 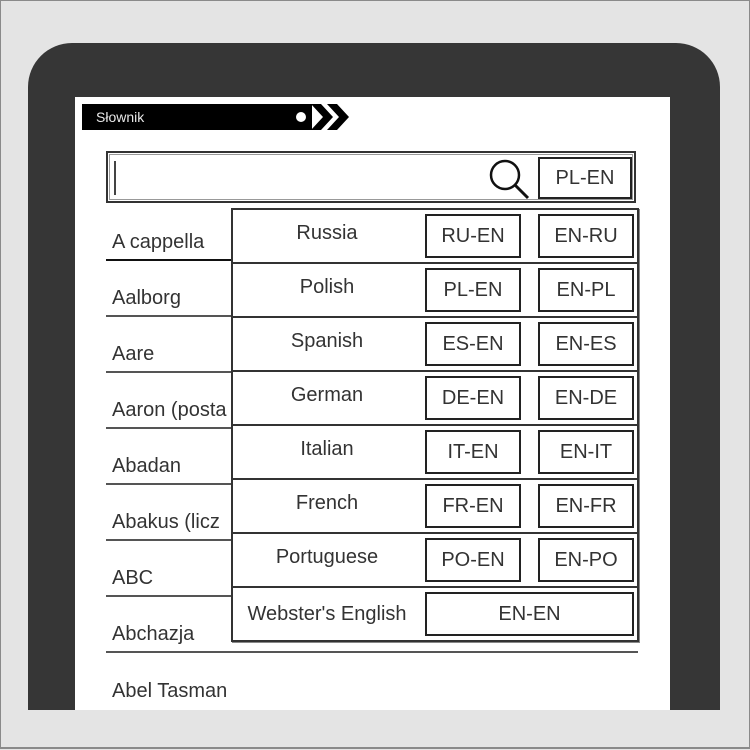 I want to click on language-row-polish: Polish PL-EN EN-PL, so click(x=435, y=291).